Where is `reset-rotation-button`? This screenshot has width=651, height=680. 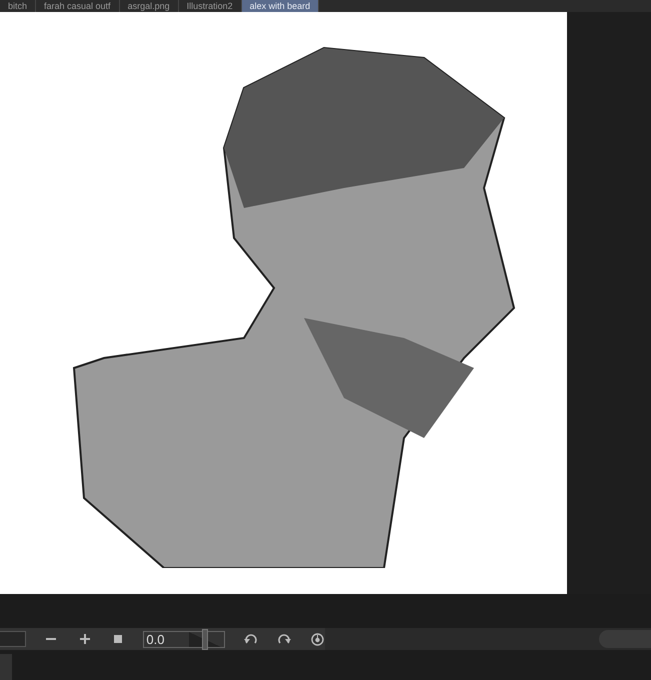 reset-rotation-button is located at coordinates (317, 639).